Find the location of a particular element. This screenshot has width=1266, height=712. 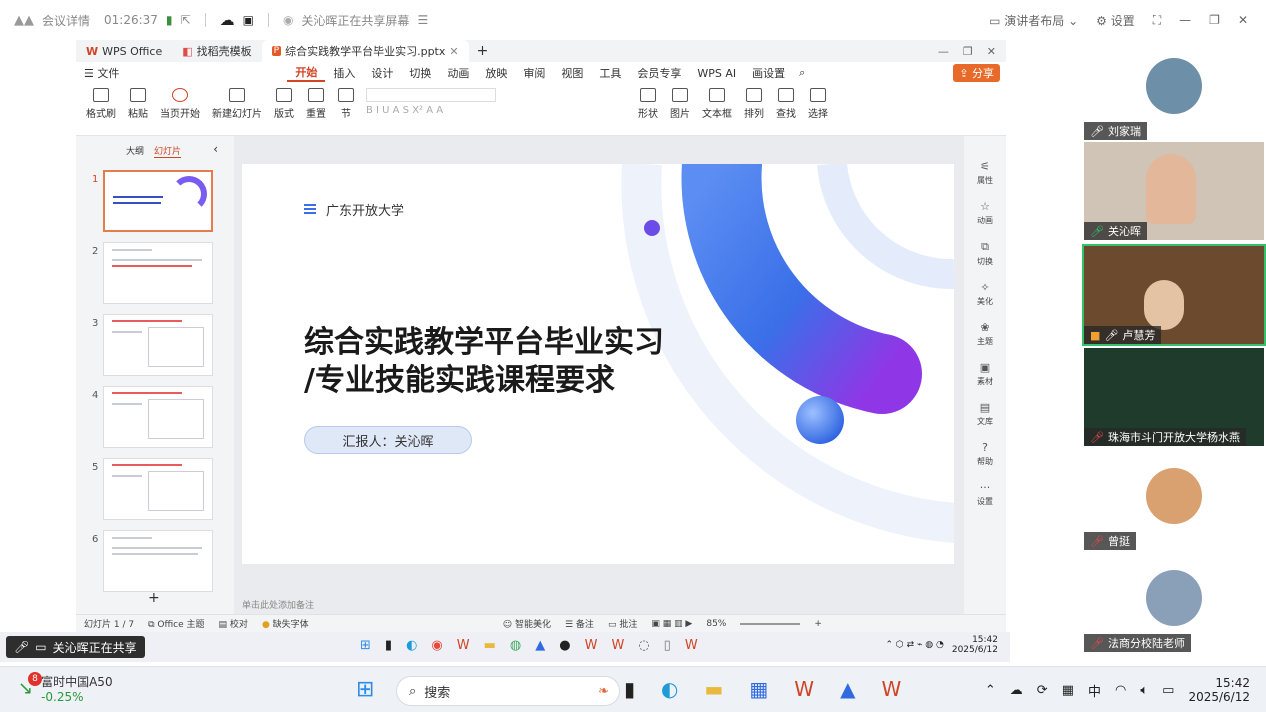

font-format-buttons: B I U A S X² A A is located at coordinates (404, 110).